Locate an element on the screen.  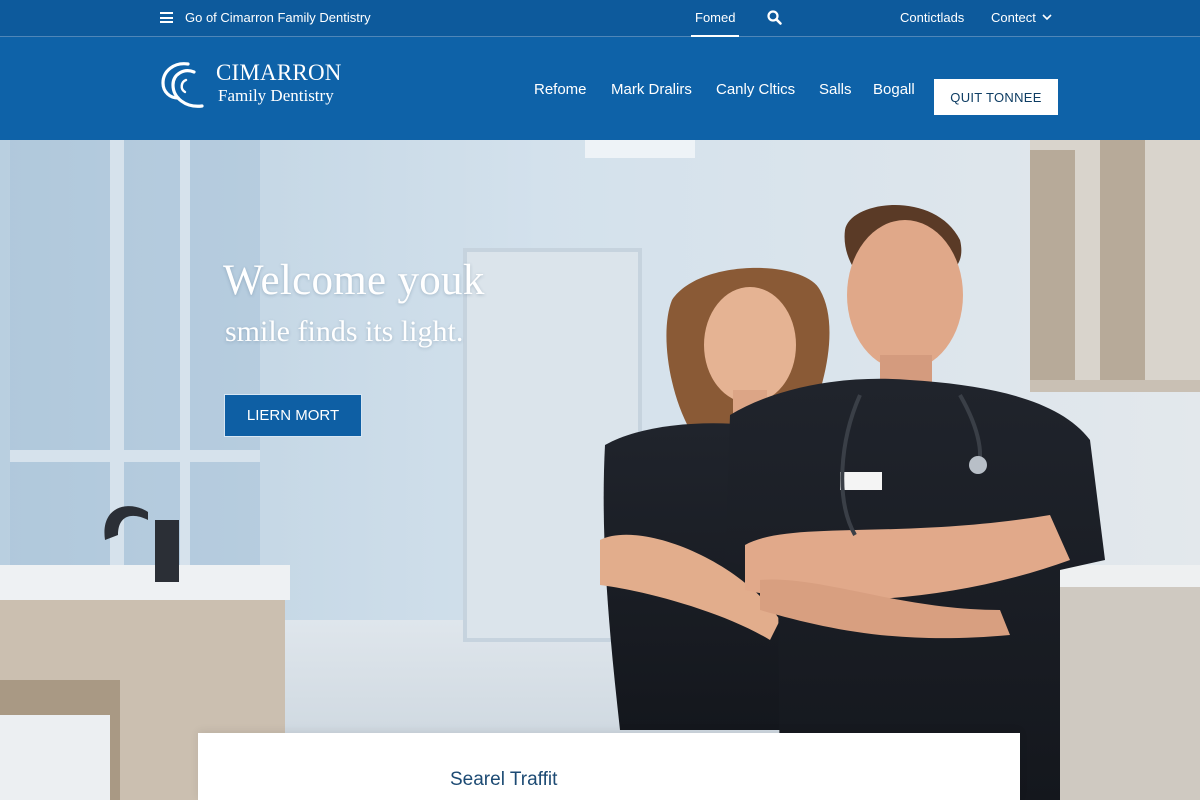
logo-text: CIMARRON Family Dentistry is located at coordinates (279, 82).